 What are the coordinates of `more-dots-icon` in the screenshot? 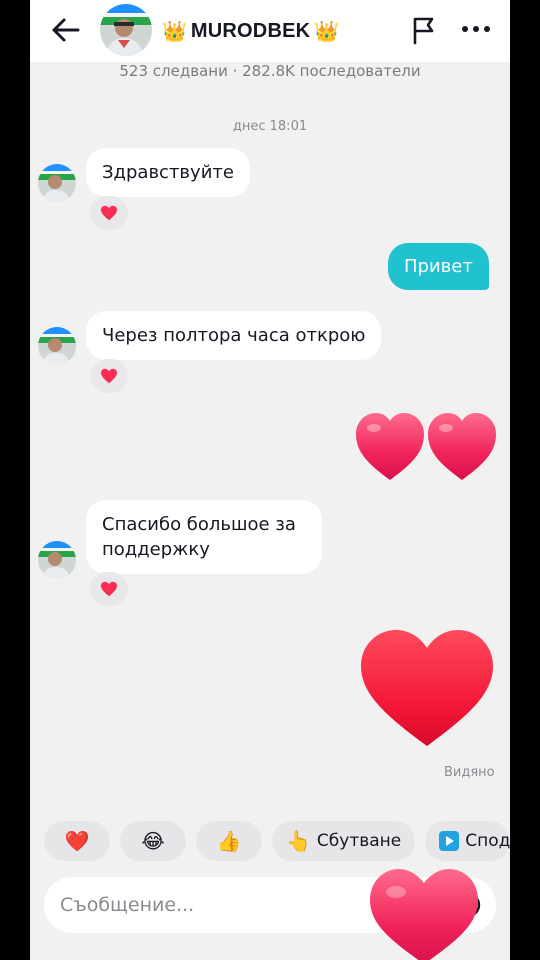 It's located at (476, 29).